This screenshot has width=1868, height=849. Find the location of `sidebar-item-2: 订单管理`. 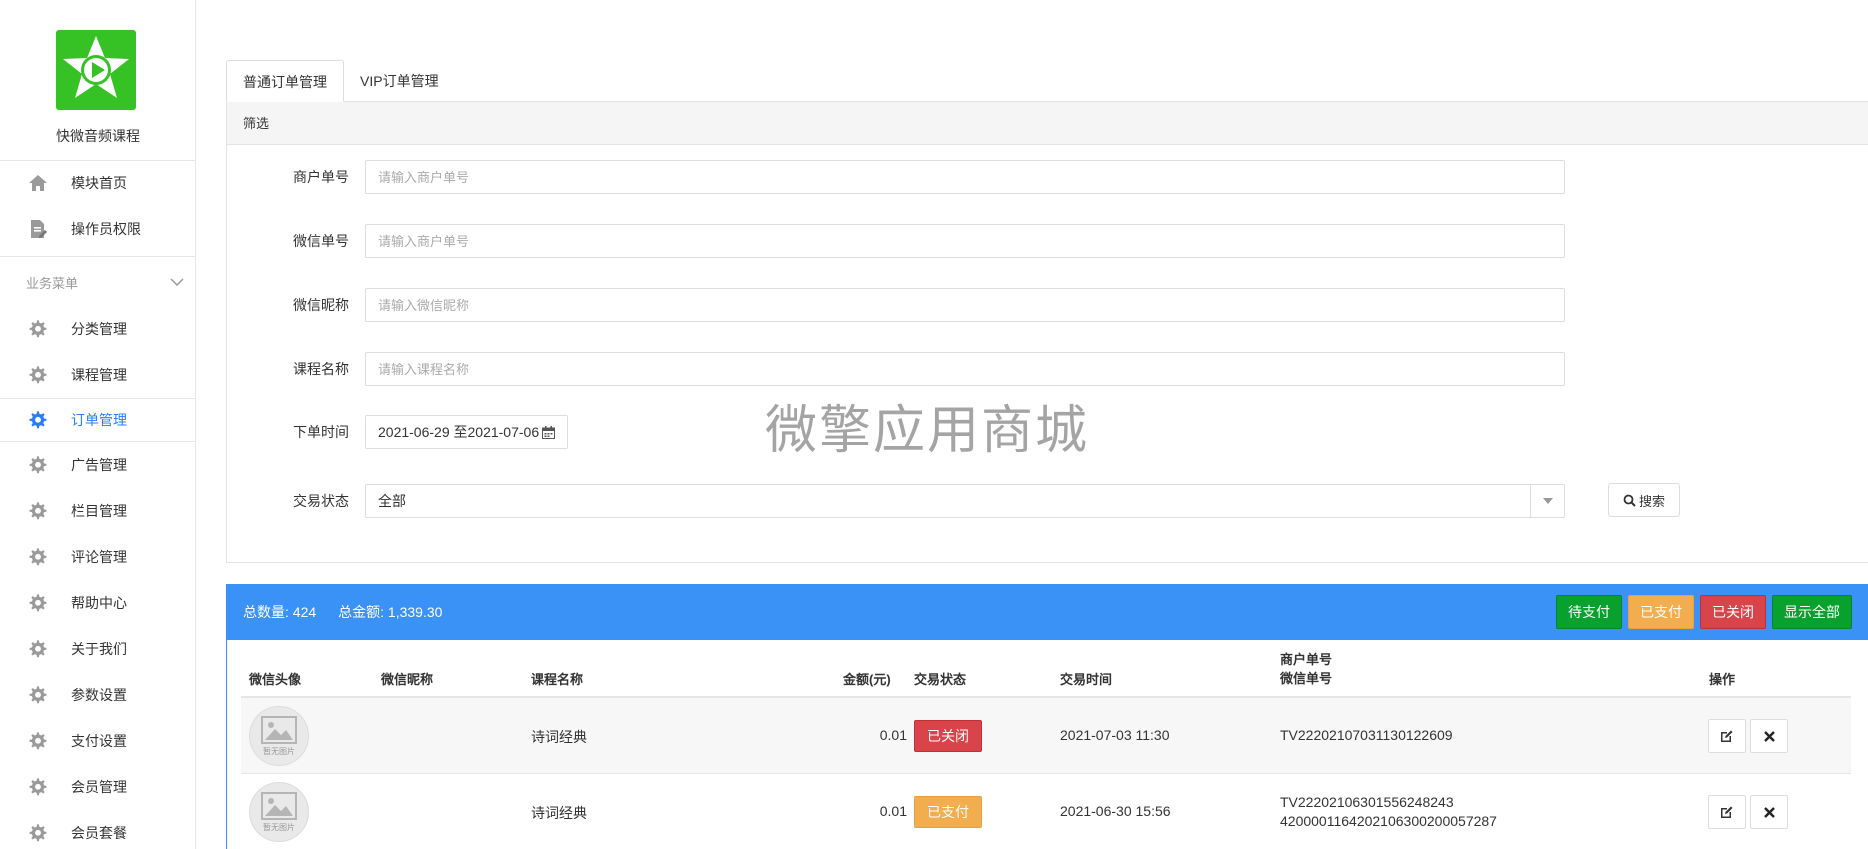

sidebar-item-2: 订单管理 is located at coordinates (98, 420).